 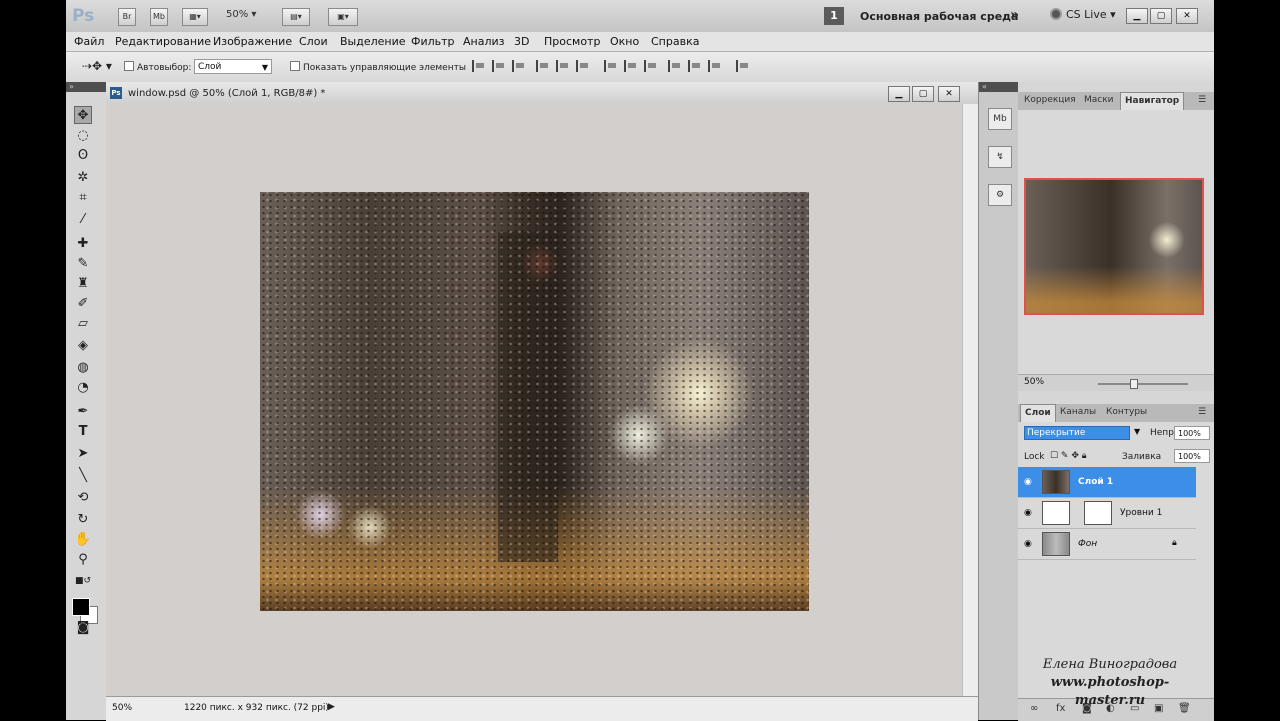 What do you see at coordinates (83, 219) in the screenshot?
I see `eyedropper-tool-icon: ⁄` at bounding box center [83, 219].